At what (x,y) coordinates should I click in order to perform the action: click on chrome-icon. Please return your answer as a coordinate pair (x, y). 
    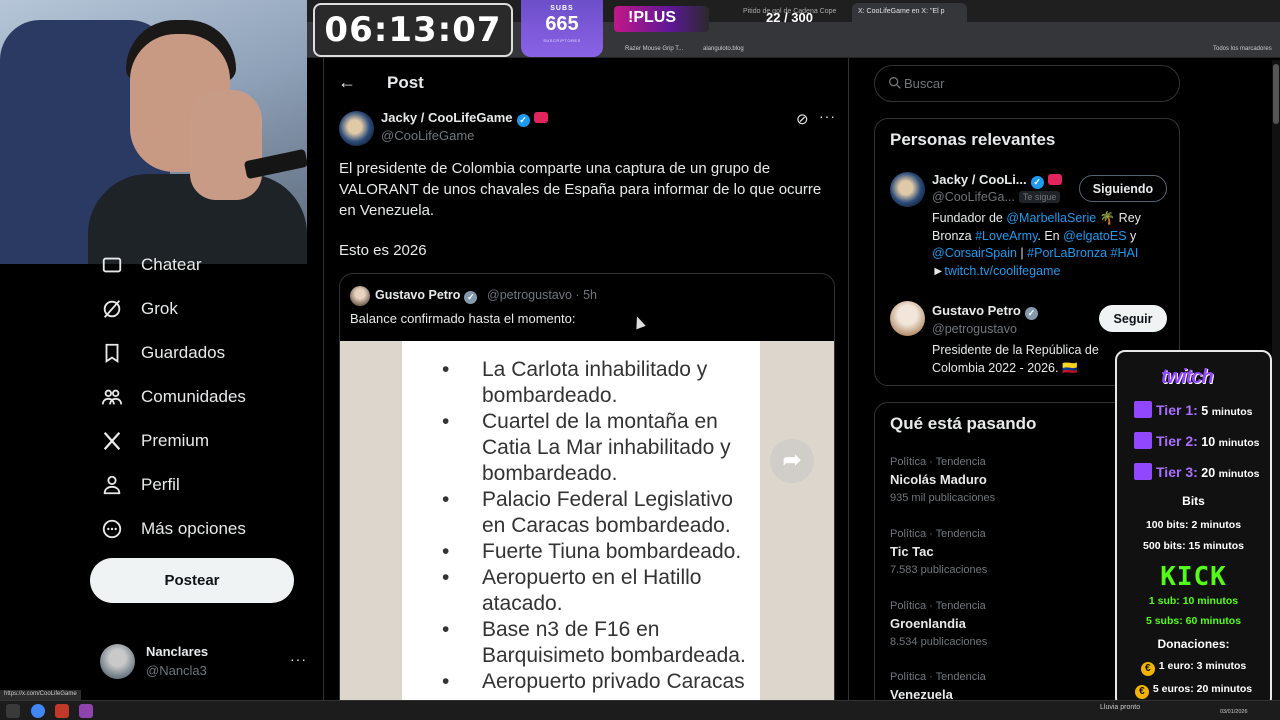
    Looking at the image, I should click on (38, 711).